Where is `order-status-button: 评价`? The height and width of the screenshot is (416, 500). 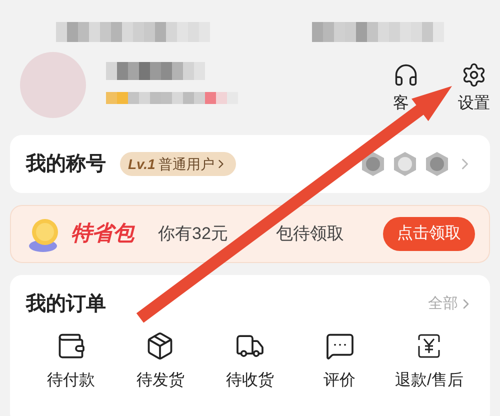
order-status-button: 评价 is located at coordinates (339, 362).